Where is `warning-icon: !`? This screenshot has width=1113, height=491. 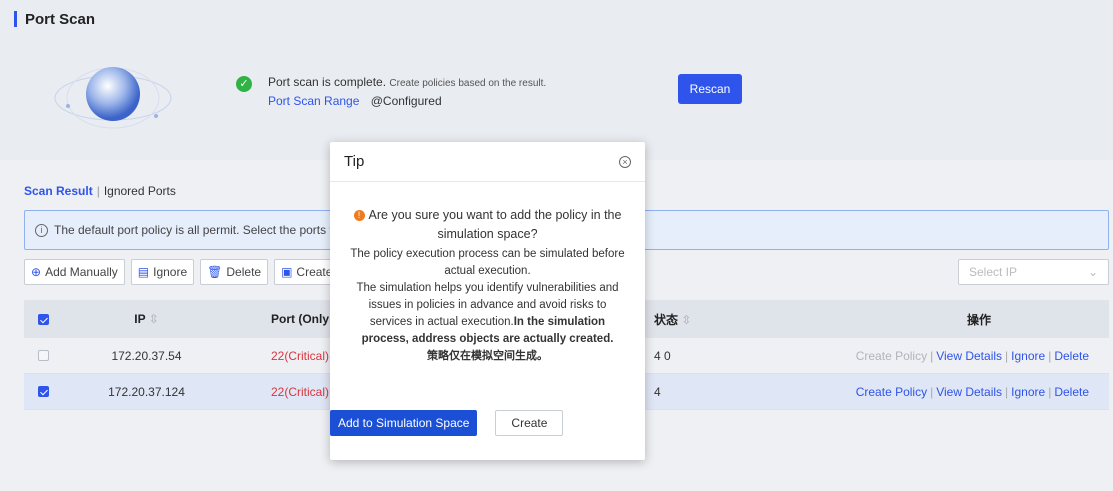 warning-icon: ! is located at coordinates (359, 215).